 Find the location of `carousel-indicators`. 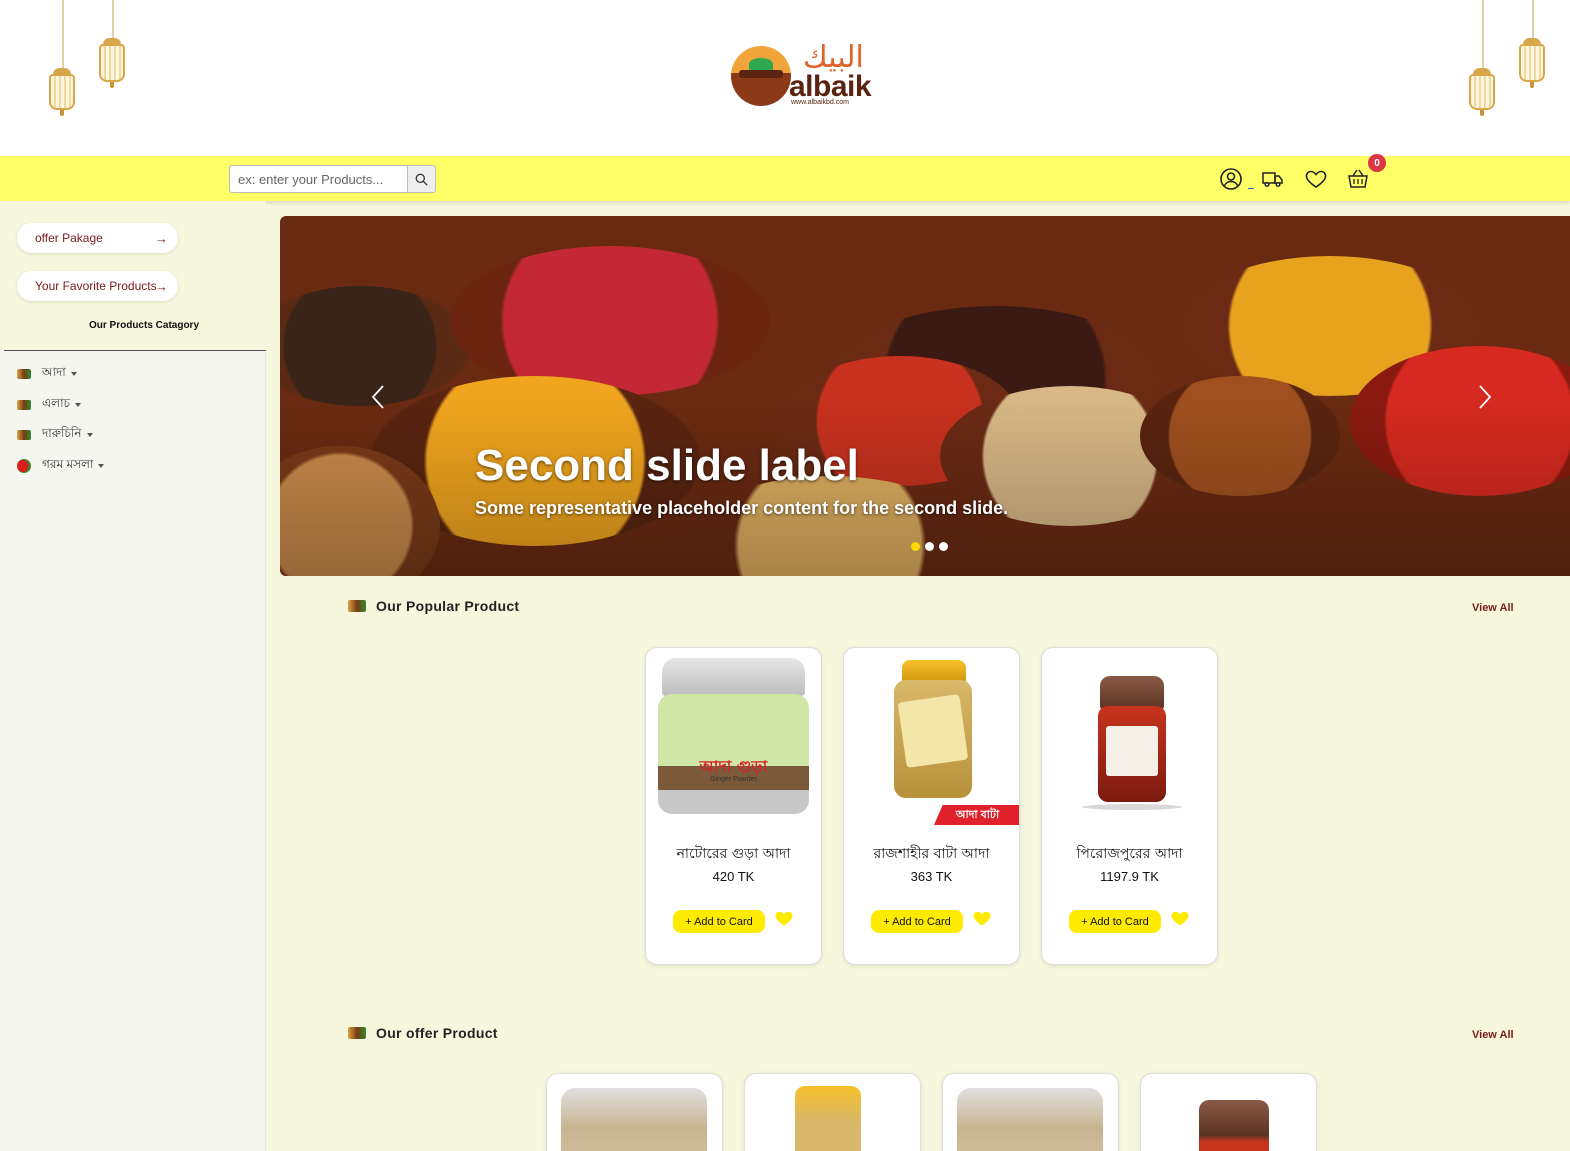

carousel-indicators is located at coordinates (929, 546).